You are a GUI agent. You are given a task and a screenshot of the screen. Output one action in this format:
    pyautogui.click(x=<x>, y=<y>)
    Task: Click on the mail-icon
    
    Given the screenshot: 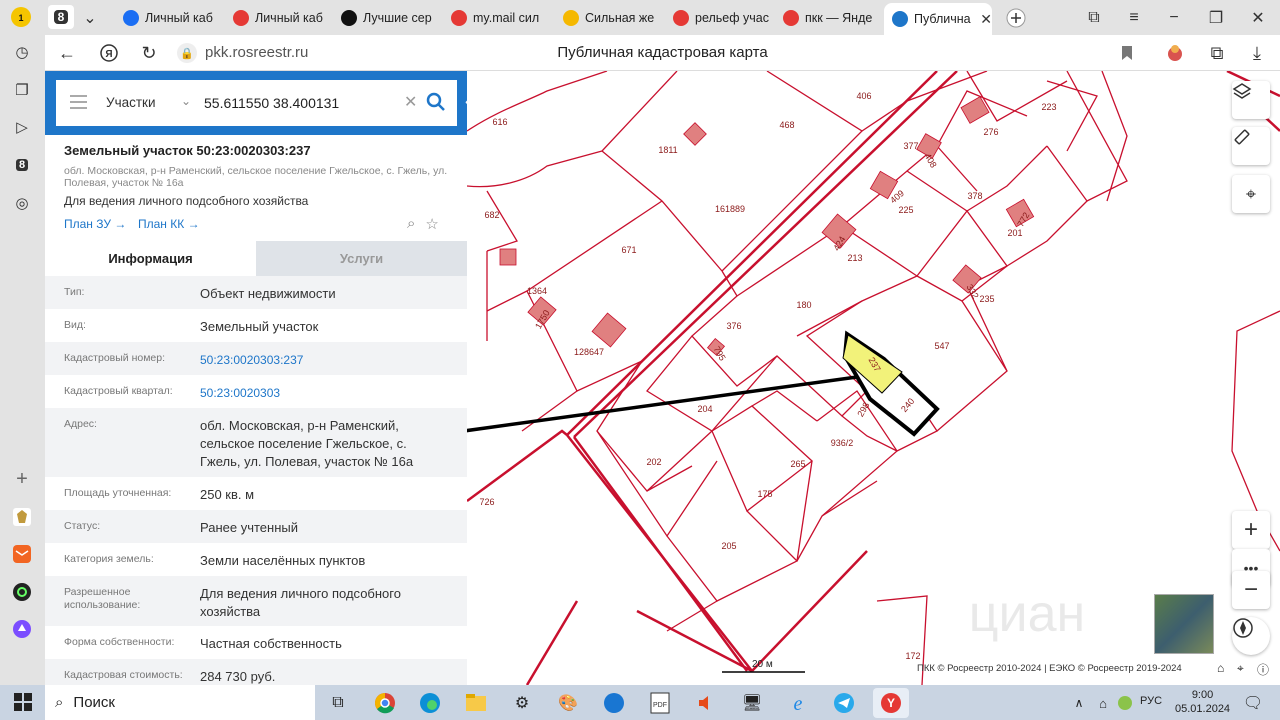 What is the action you would take?
    pyautogui.click(x=22, y=554)
    